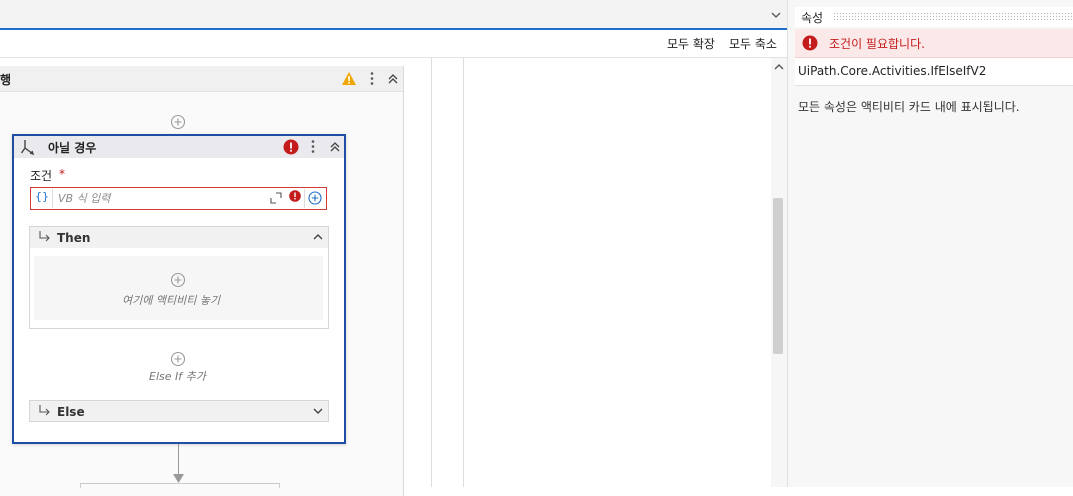 The width and height of the screenshot is (1073, 496). Describe the element at coordinates (779, 67) in the screenshot. I see `scroll-up-icon` at that location.